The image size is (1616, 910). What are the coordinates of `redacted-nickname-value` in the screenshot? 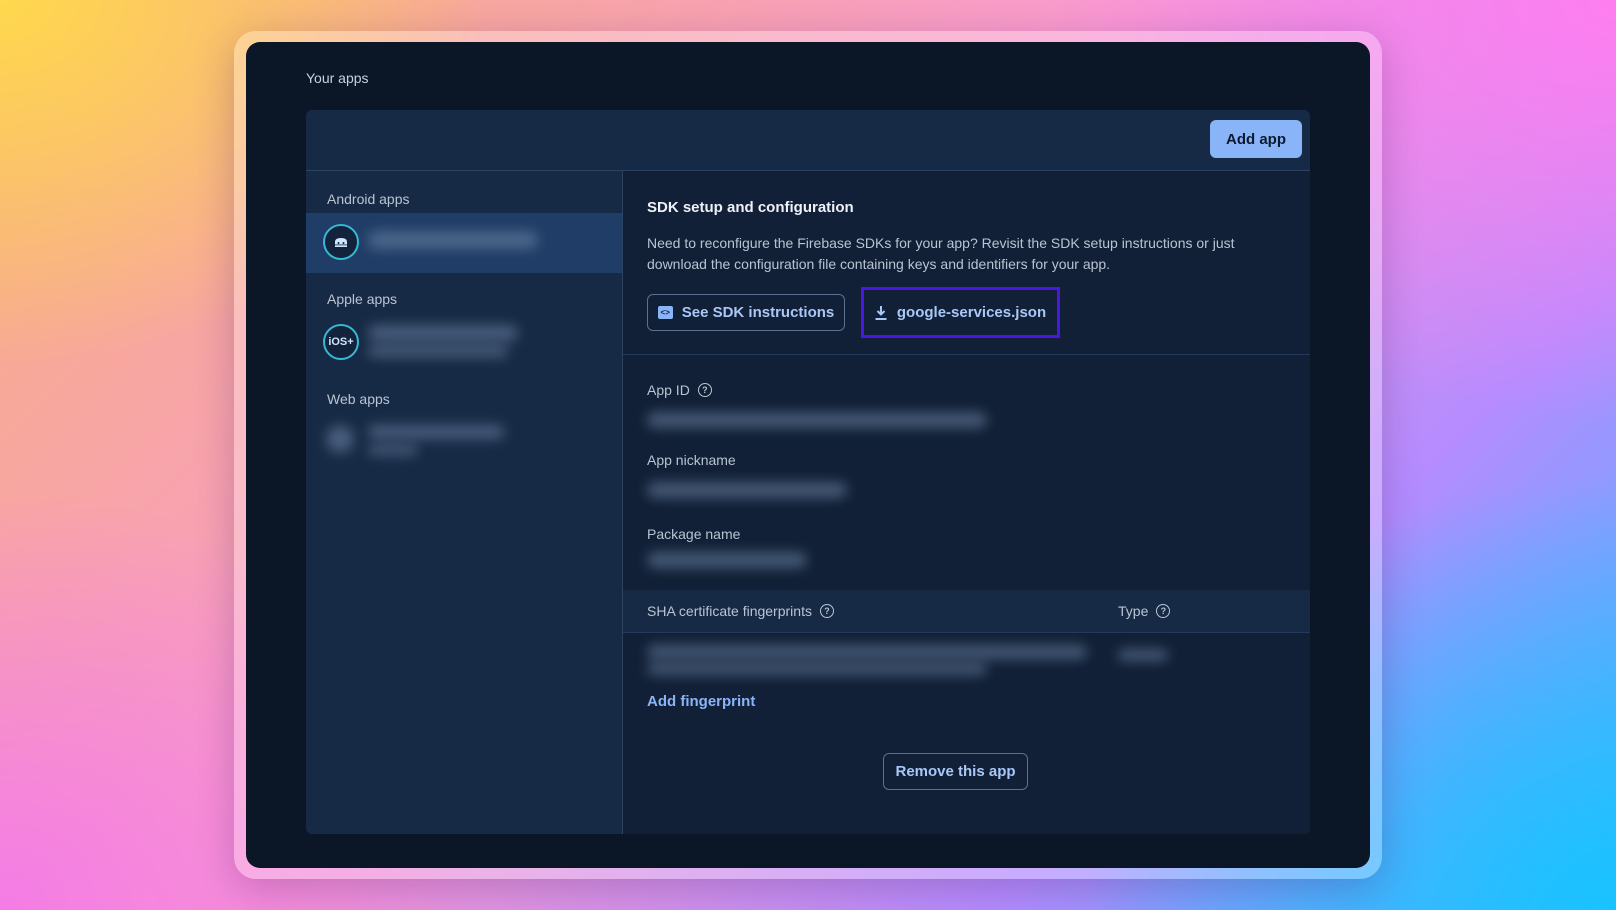 It's located at (747, 490).